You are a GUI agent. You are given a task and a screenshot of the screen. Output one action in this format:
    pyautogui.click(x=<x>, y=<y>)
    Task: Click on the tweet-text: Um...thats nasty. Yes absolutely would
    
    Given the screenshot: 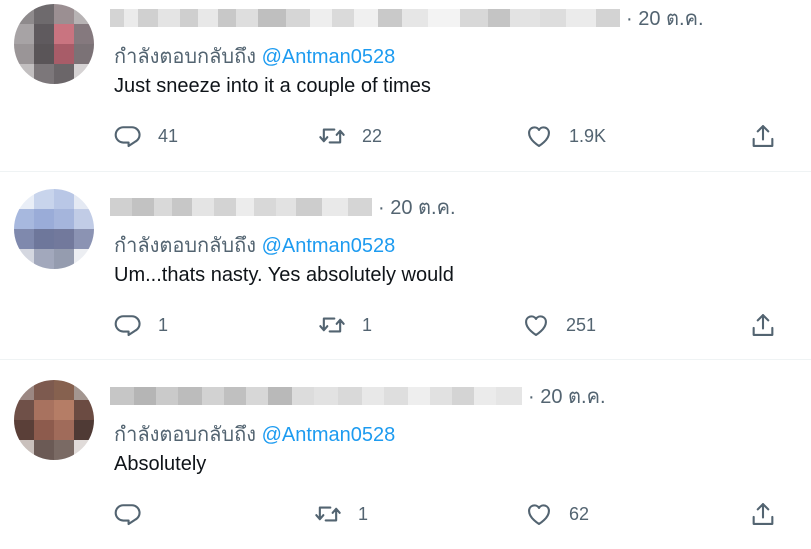 What is the action you would take?
    pyautogui.click(x=284, y=275)
    